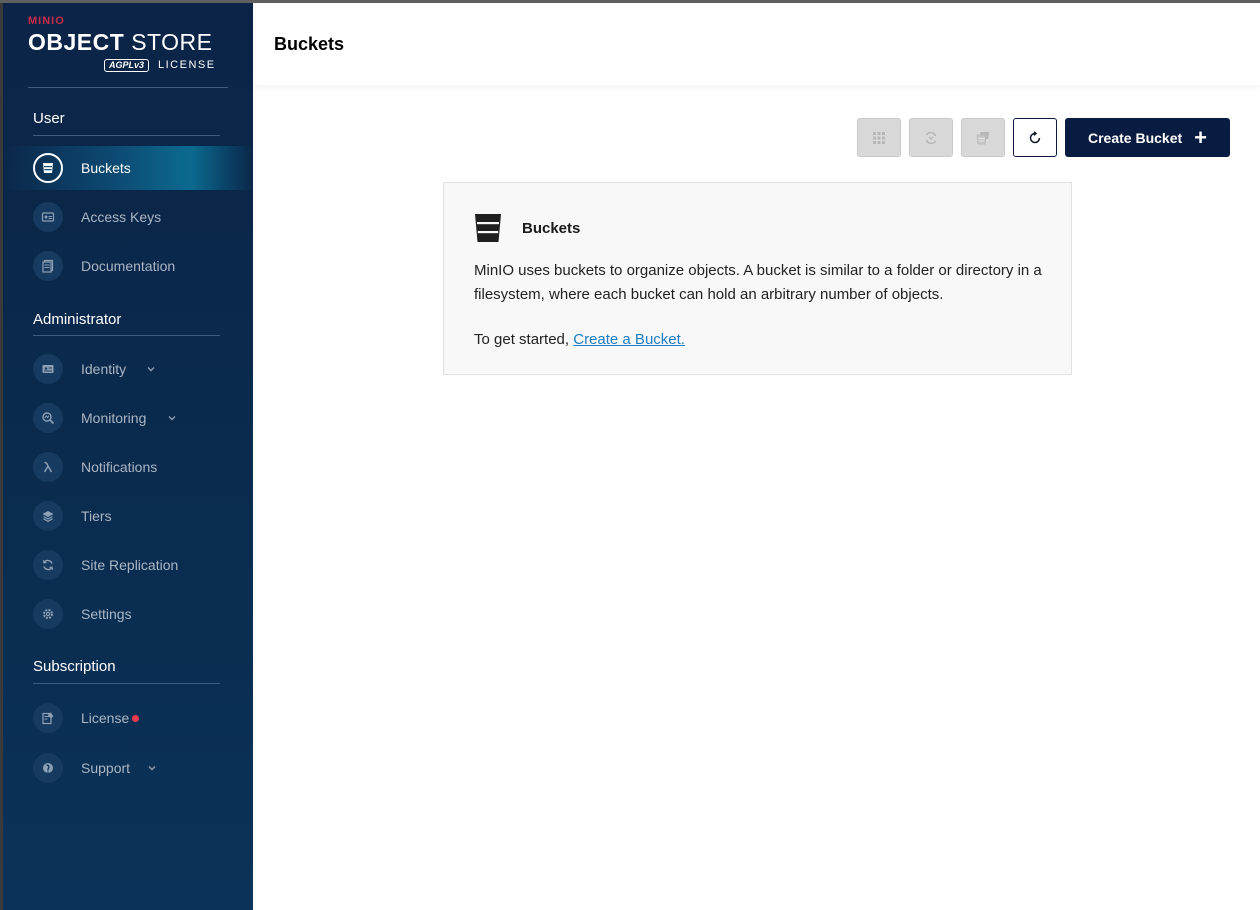  I want to click on refresh-button, so click(1035, 137).